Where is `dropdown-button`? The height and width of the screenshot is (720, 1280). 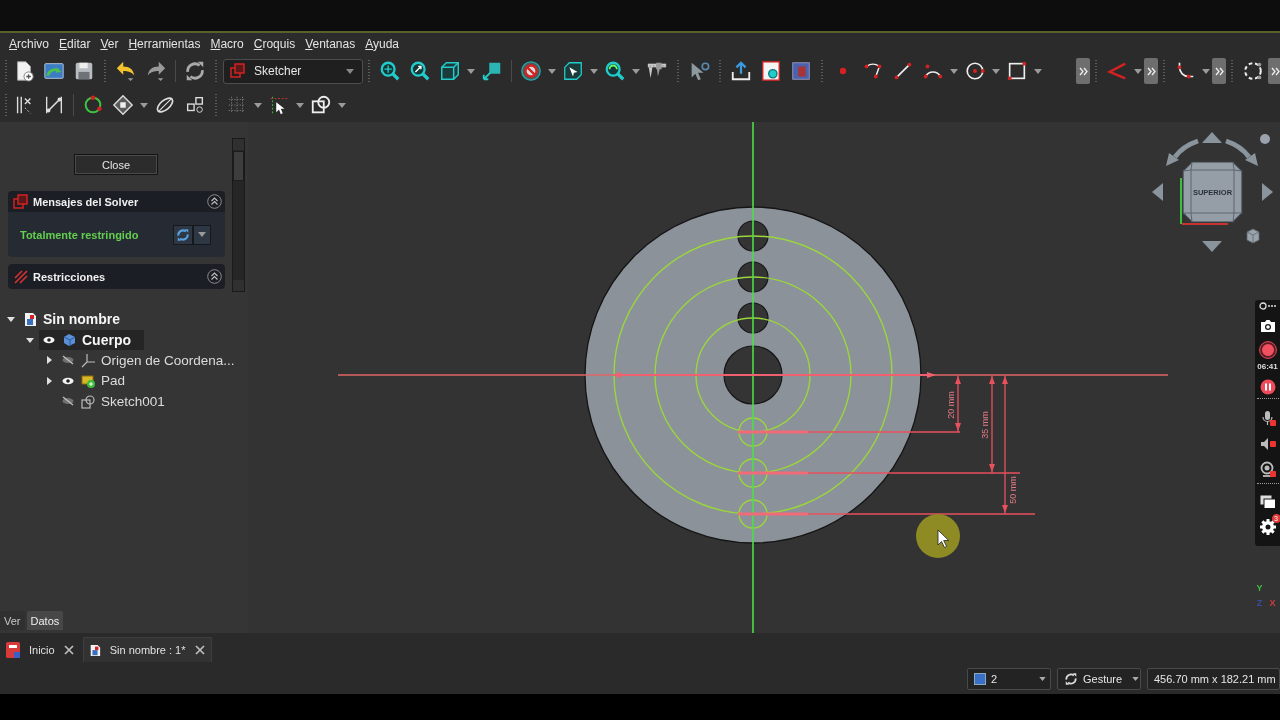 dropdown-button is located at coordinates (202, 234).